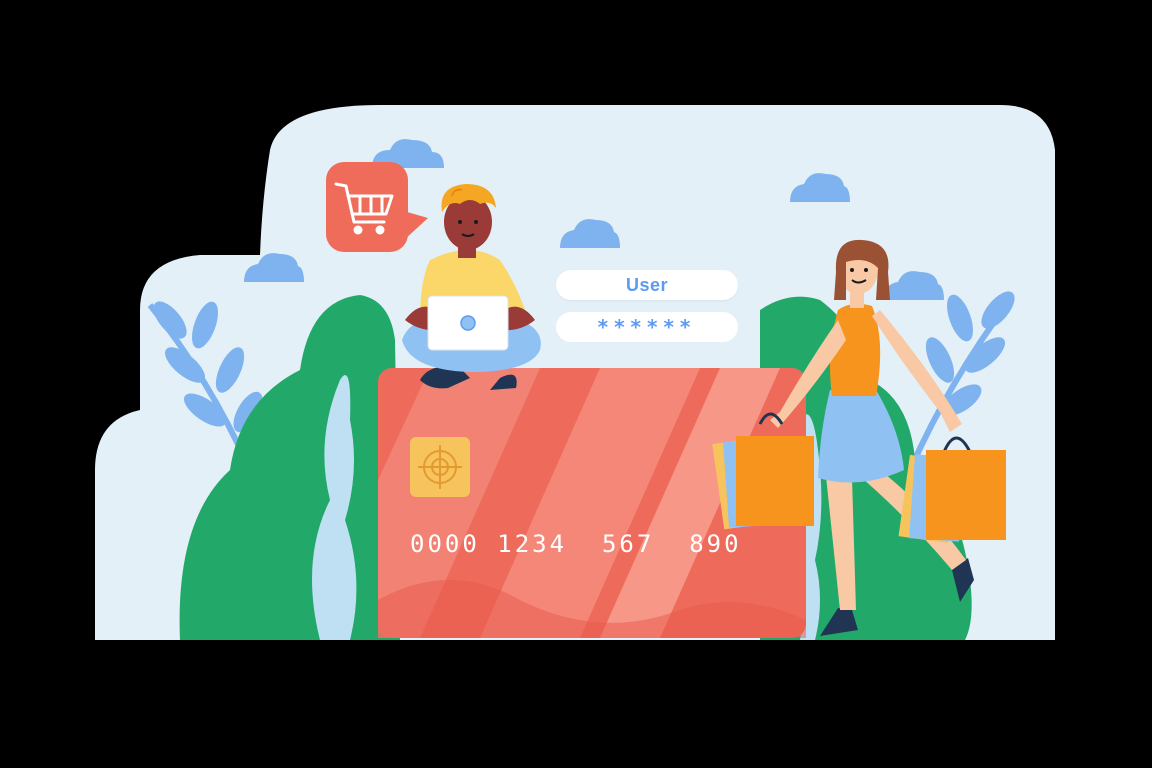 This screenshot has height=768, width=1152. I want to click on card-chip-icon, so click(440, 467).